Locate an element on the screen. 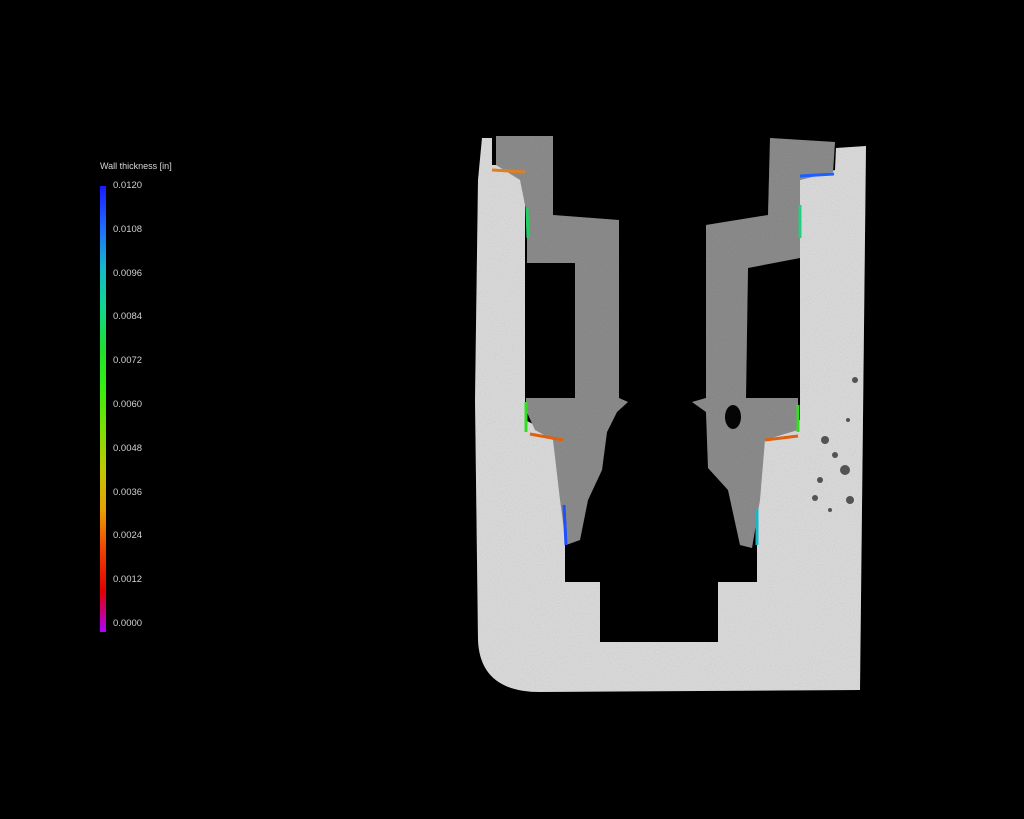 The height and width of the screenshot is (819, 1024). void-defect is located at coordinates (733, 417).